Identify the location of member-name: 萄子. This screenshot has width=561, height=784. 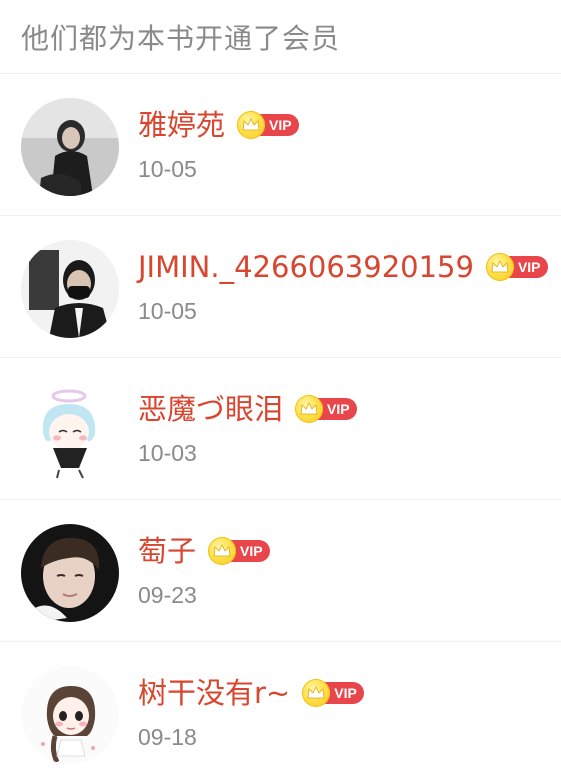
(167, 551).